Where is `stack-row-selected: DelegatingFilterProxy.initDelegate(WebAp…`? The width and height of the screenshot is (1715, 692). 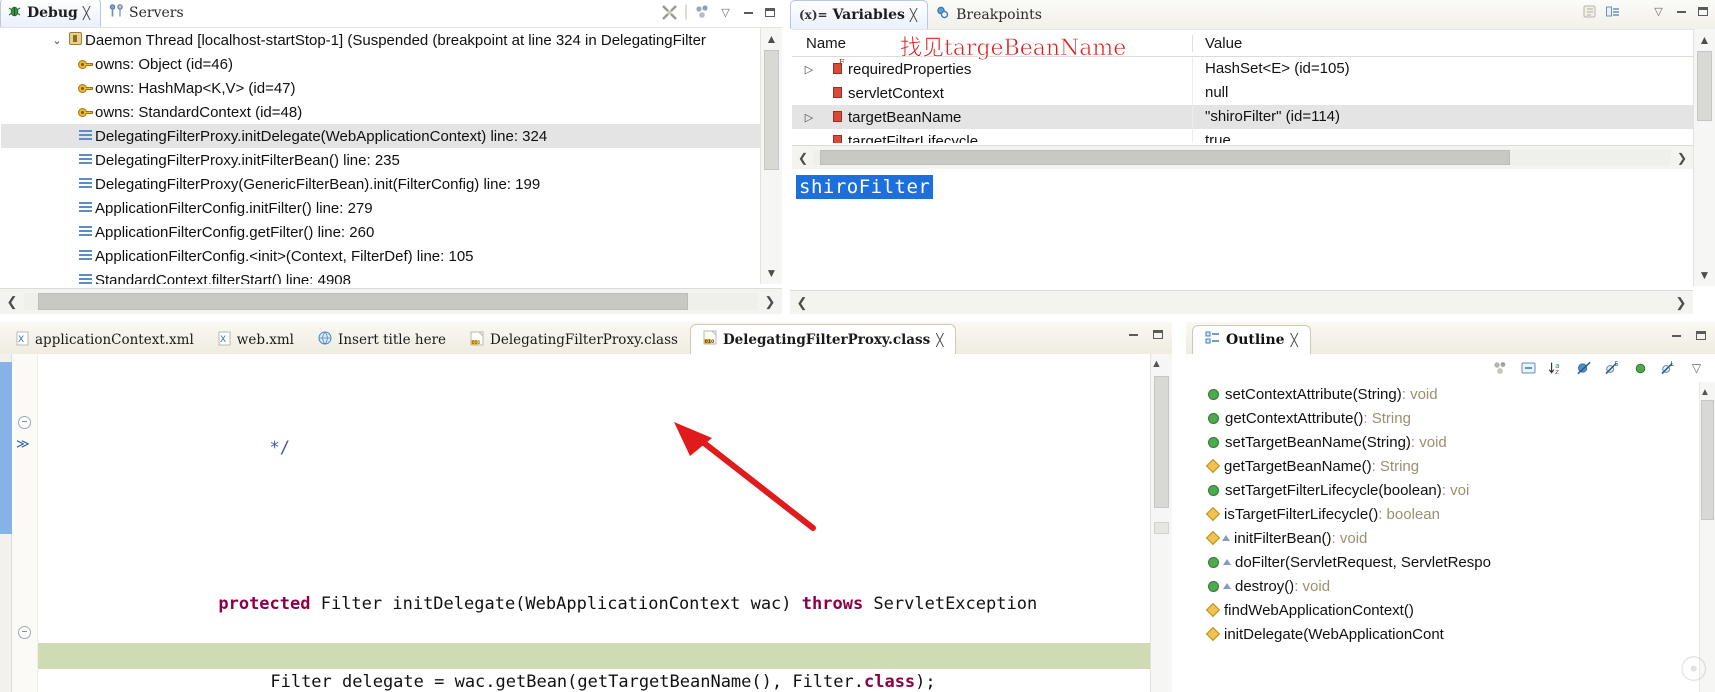 stack-row-selected: DelegatingFilterProxy.initDelegate(WebAp… is located at coordinates (380, 136).